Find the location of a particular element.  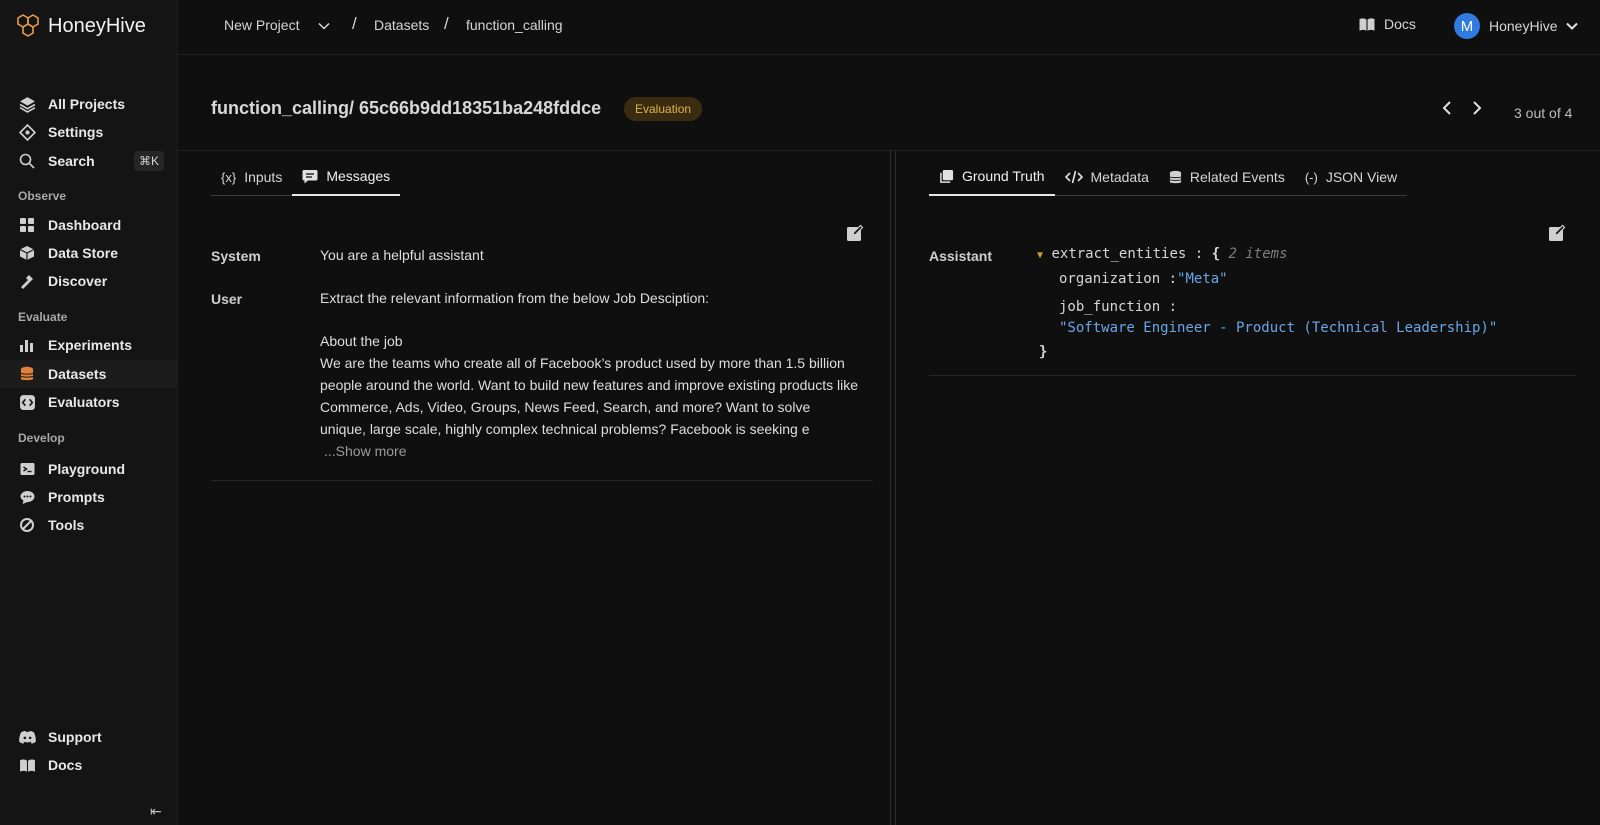

sidebar-item-label: Dashboard is located at coordinates (85, 225).